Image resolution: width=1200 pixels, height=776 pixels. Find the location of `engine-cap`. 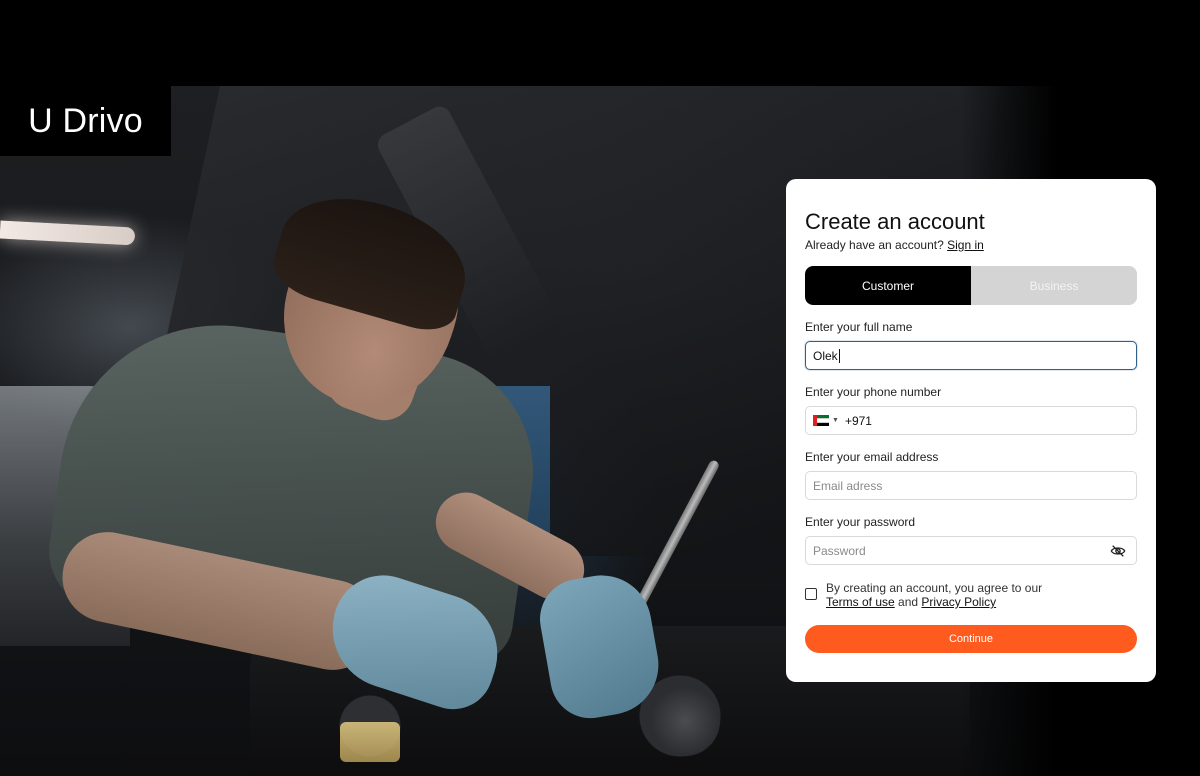

engine-cap is located at coordinates (370, 742).